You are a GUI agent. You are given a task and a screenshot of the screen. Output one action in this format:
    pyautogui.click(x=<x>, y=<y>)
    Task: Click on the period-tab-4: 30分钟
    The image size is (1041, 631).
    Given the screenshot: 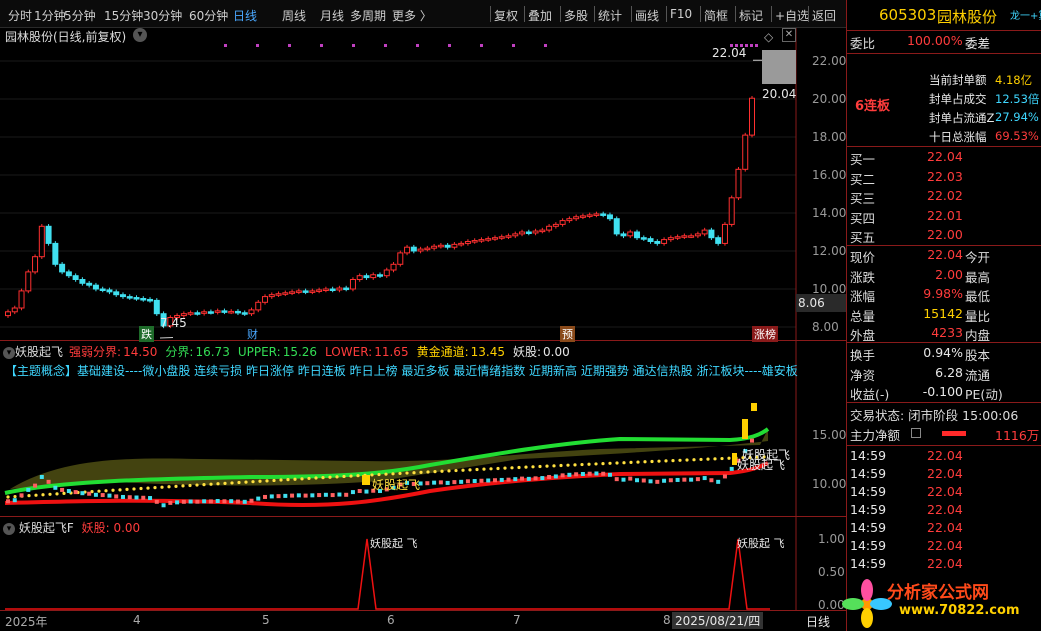 What is the action you would take?
    pyautogui.click(x=162, y=15)
    